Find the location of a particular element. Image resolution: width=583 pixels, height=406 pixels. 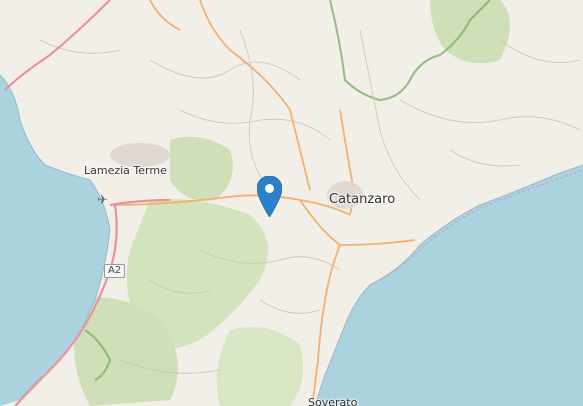

place-label-catanzaro: Catanzaro is located at coordinates (362, 199).